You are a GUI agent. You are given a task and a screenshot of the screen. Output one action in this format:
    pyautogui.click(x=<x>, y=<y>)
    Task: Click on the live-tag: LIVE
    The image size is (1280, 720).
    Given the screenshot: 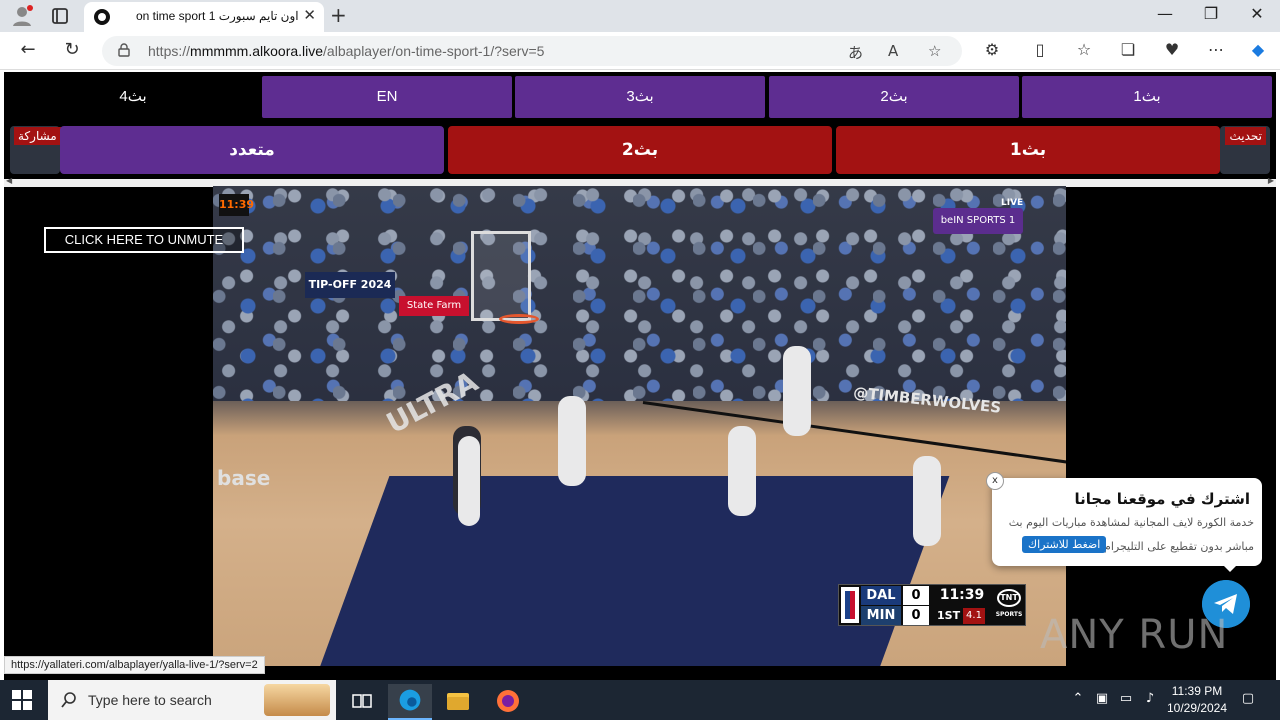 What is the action you would take?
    pyautogui.click(x=1012, y=203)
    